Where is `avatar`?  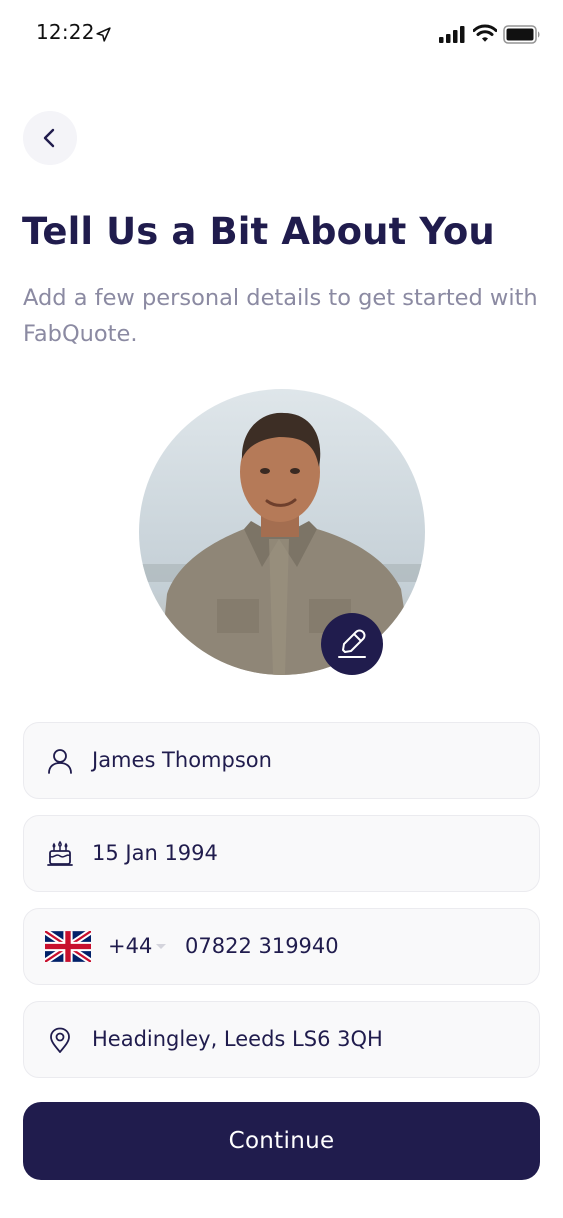
avatar is located at coordinates (282, 532).